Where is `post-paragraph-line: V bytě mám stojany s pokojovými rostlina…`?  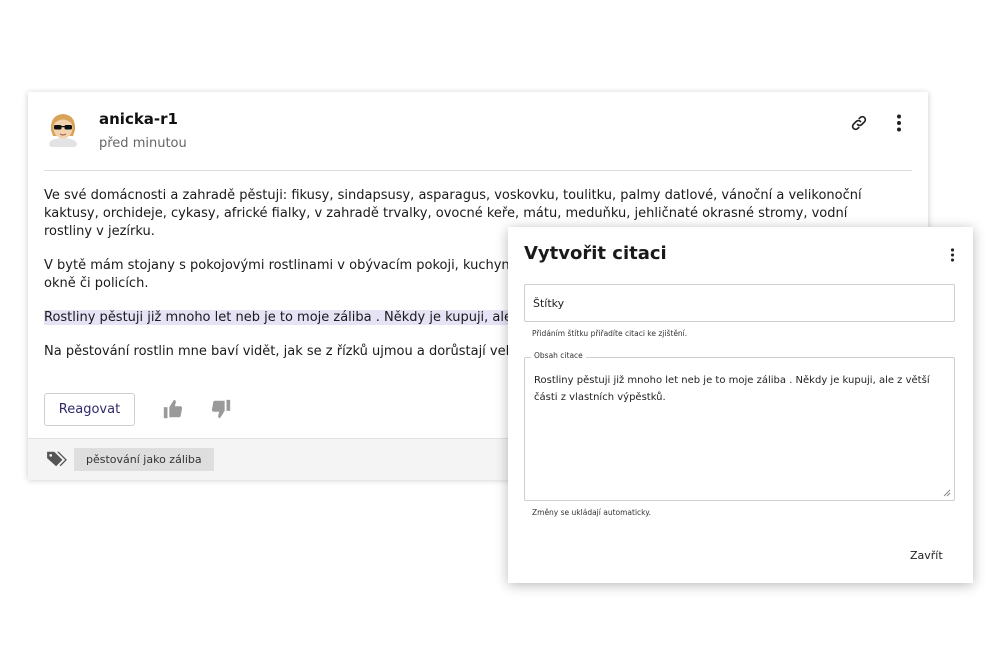
post-paragraph-line: V bytě mám stojany s pokojovými rostlina… is located at coordinates (281, 265).